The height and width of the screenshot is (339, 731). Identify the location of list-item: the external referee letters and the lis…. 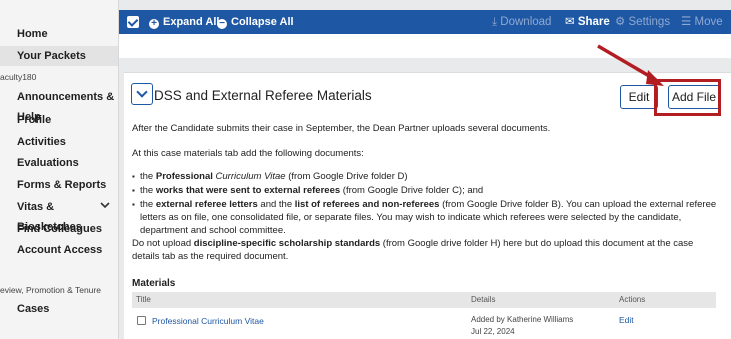
(427, 217).